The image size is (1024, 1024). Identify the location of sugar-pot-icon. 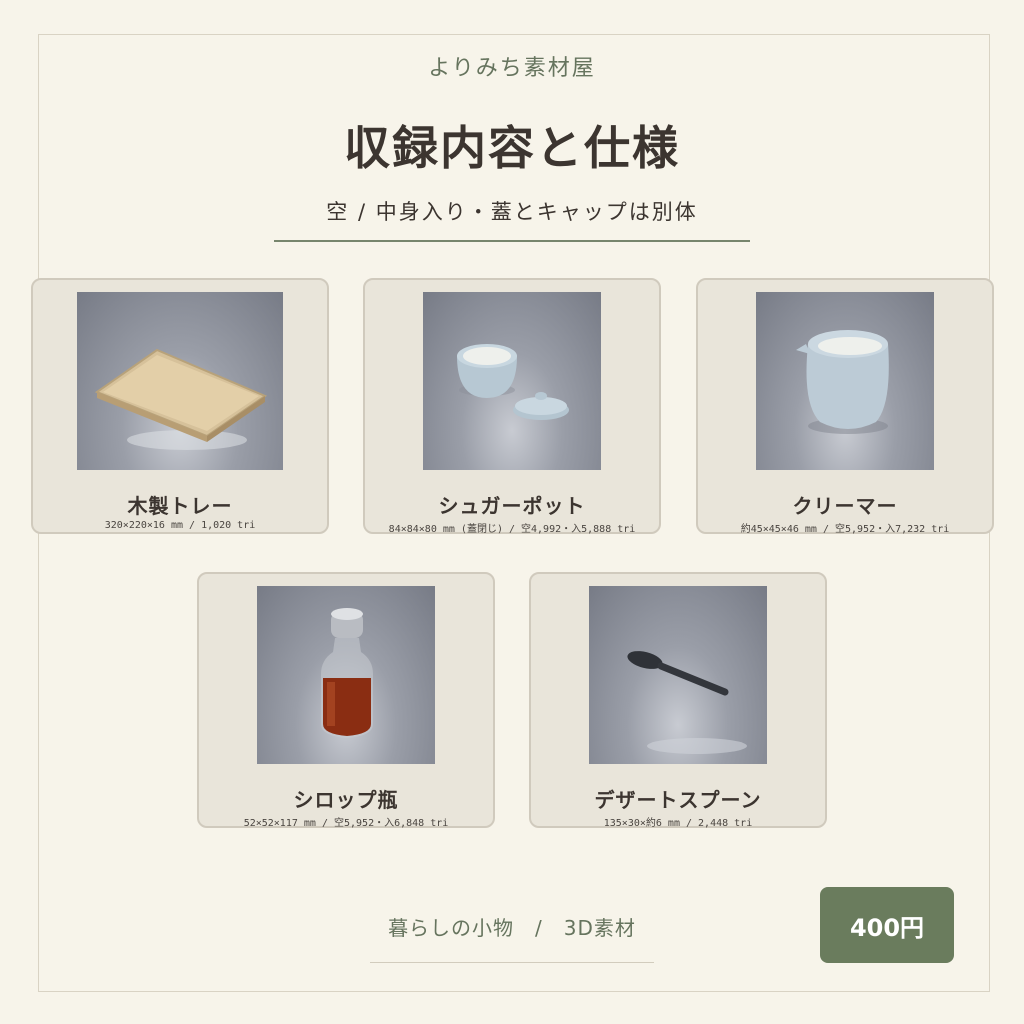
(513, 382).